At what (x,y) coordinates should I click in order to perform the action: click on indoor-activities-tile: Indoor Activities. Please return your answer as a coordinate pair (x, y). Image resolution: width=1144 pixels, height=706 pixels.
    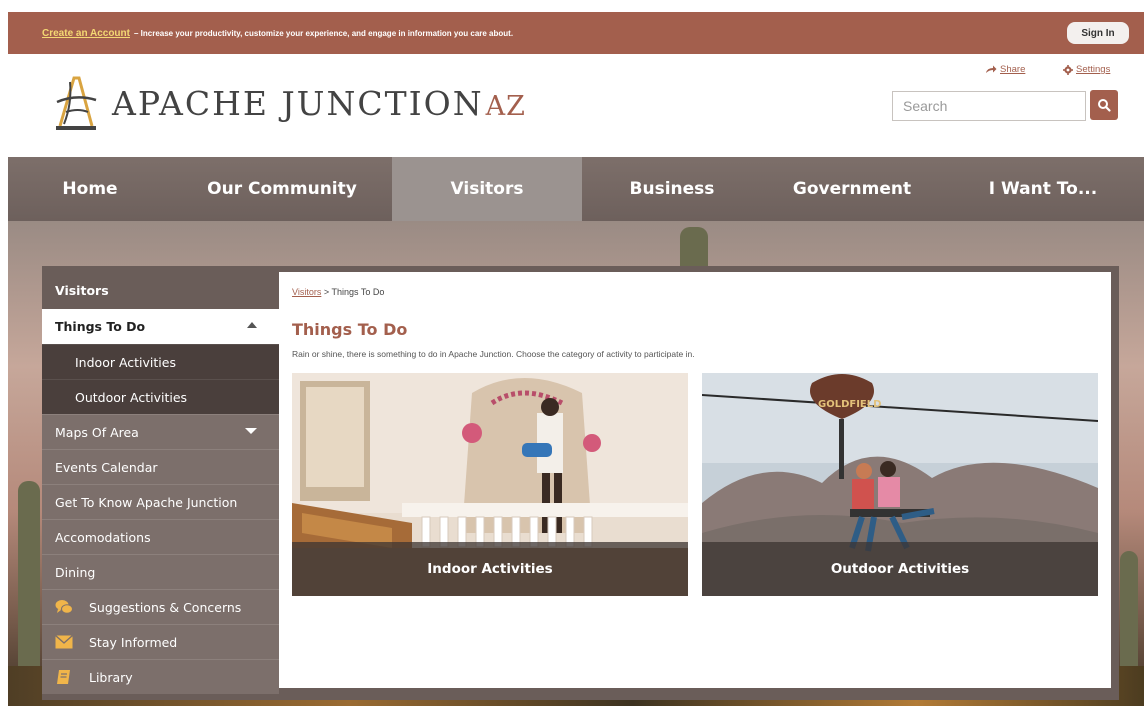
    Looking at the image, I should click on (490, 484).